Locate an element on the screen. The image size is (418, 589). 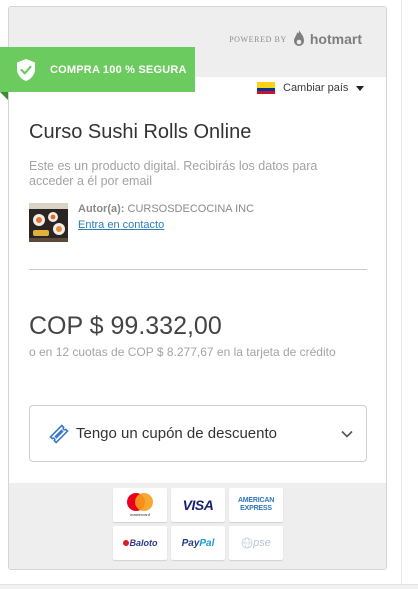
author-prefix: Autor(a): is located at coordinates (101, 209).